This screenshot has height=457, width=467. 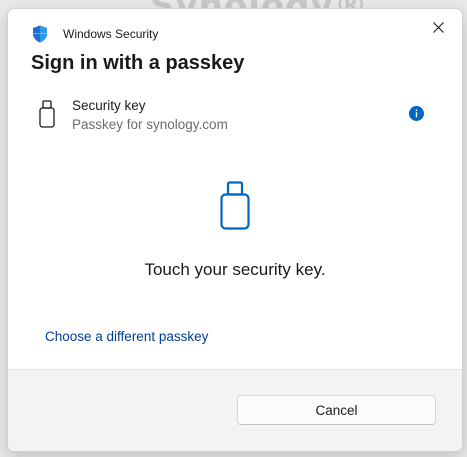 I want to click on close-icon, so click(x=438, y=29).